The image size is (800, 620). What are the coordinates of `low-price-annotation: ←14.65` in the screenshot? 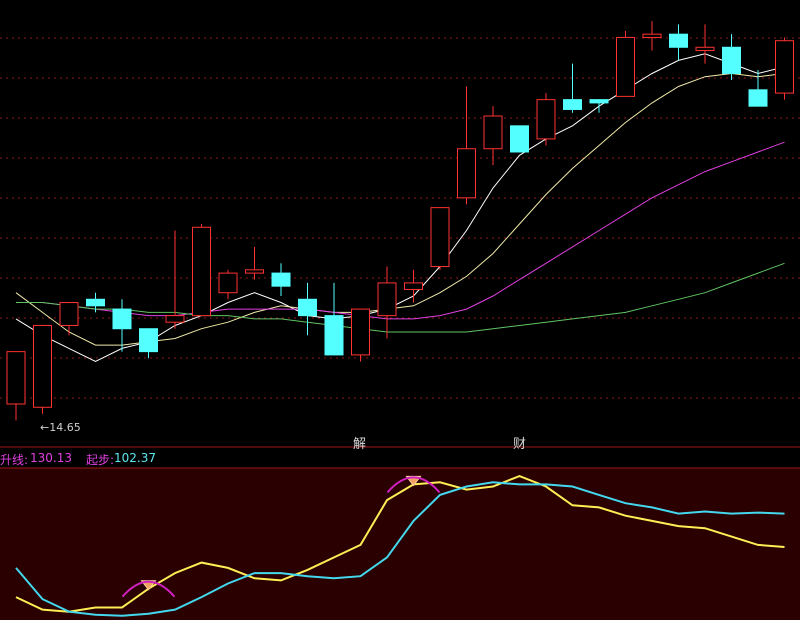 It's located at (60, 427).